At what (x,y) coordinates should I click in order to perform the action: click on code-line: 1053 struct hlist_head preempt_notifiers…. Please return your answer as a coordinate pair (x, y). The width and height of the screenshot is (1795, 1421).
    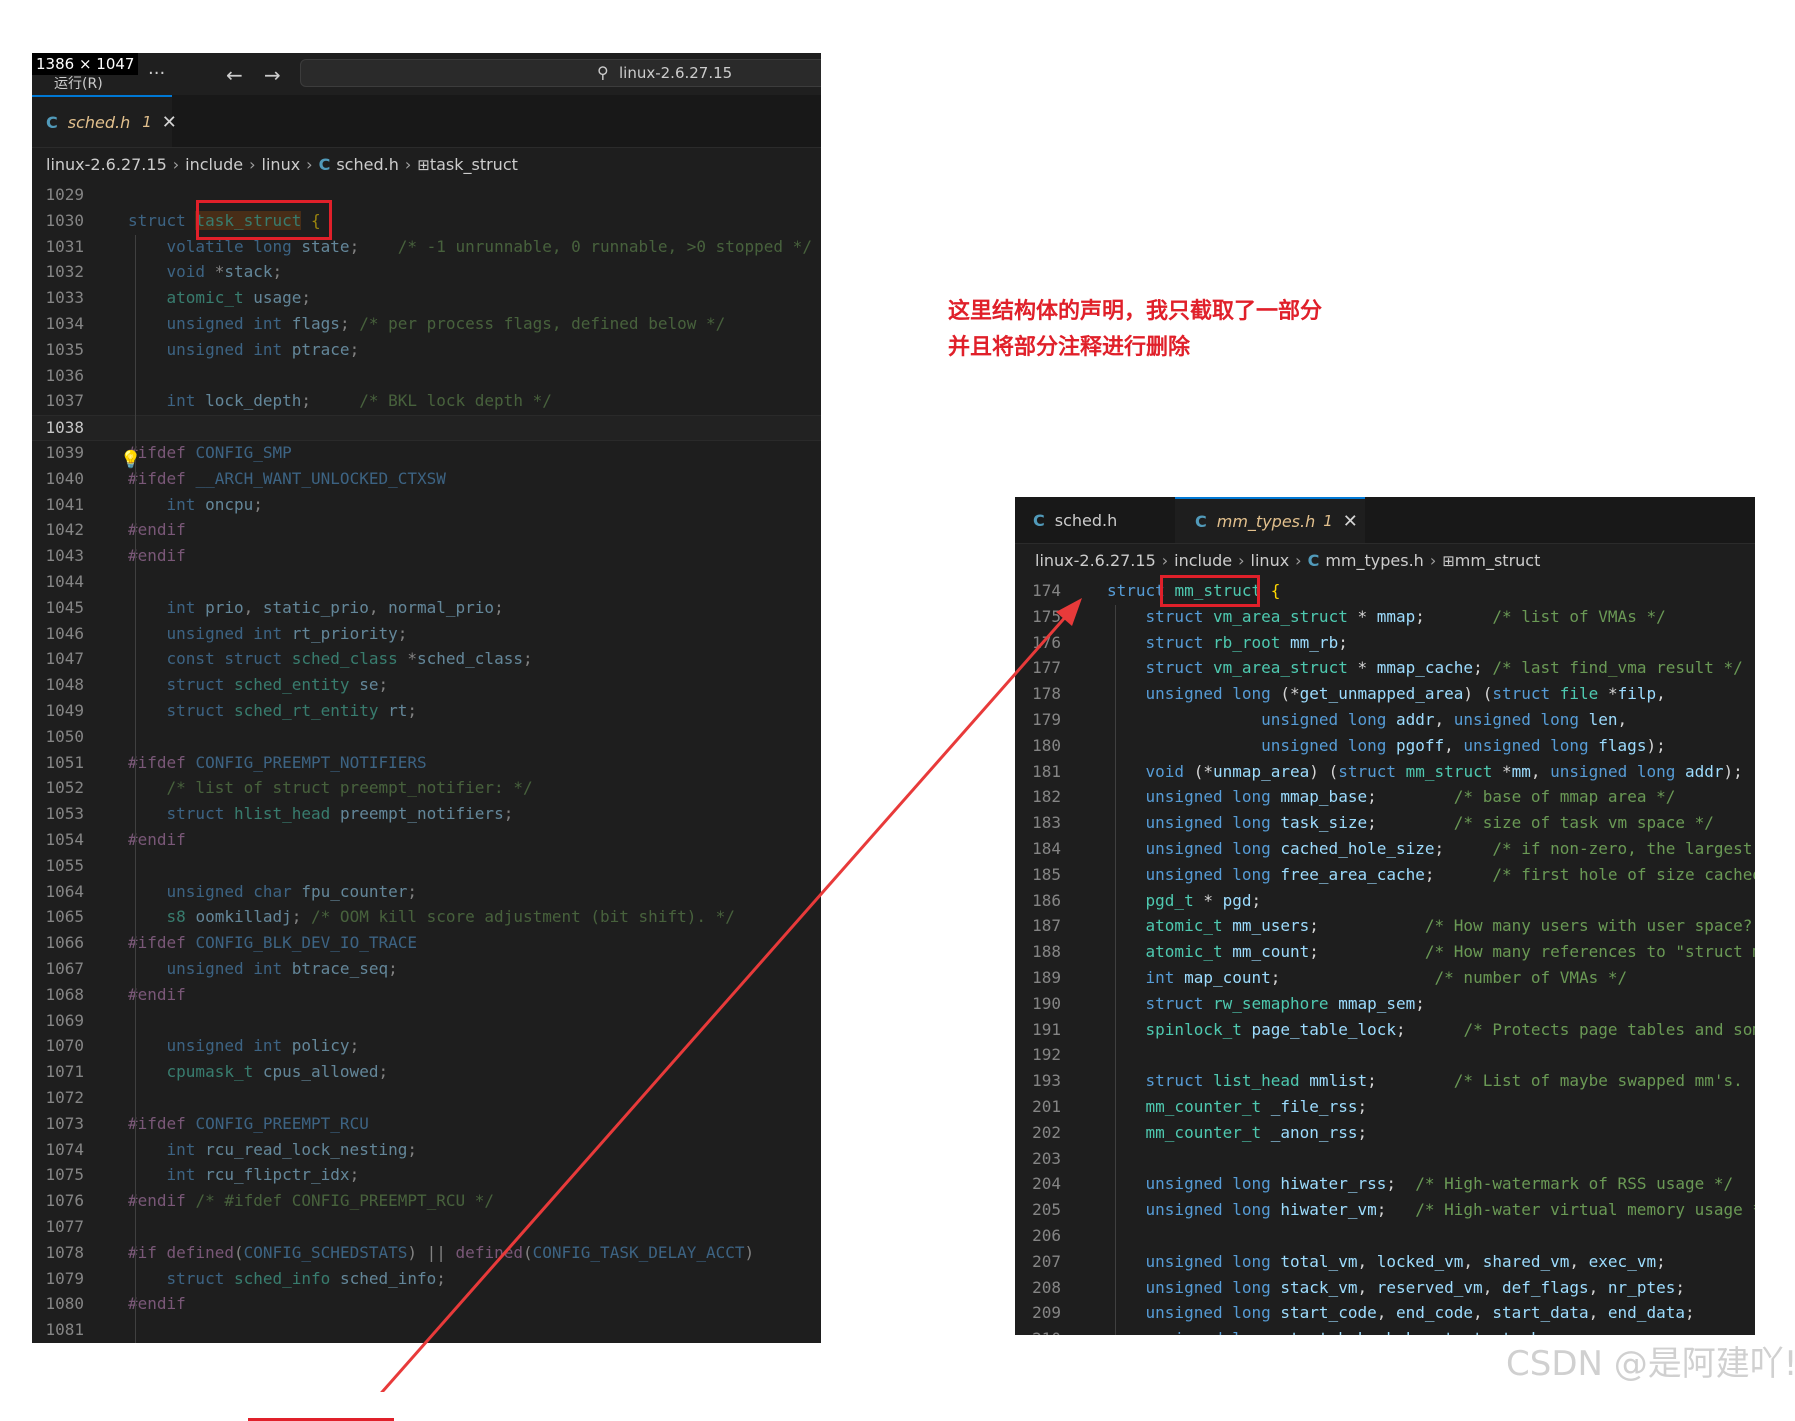
    Looking at the image, I should click on (426, 814).